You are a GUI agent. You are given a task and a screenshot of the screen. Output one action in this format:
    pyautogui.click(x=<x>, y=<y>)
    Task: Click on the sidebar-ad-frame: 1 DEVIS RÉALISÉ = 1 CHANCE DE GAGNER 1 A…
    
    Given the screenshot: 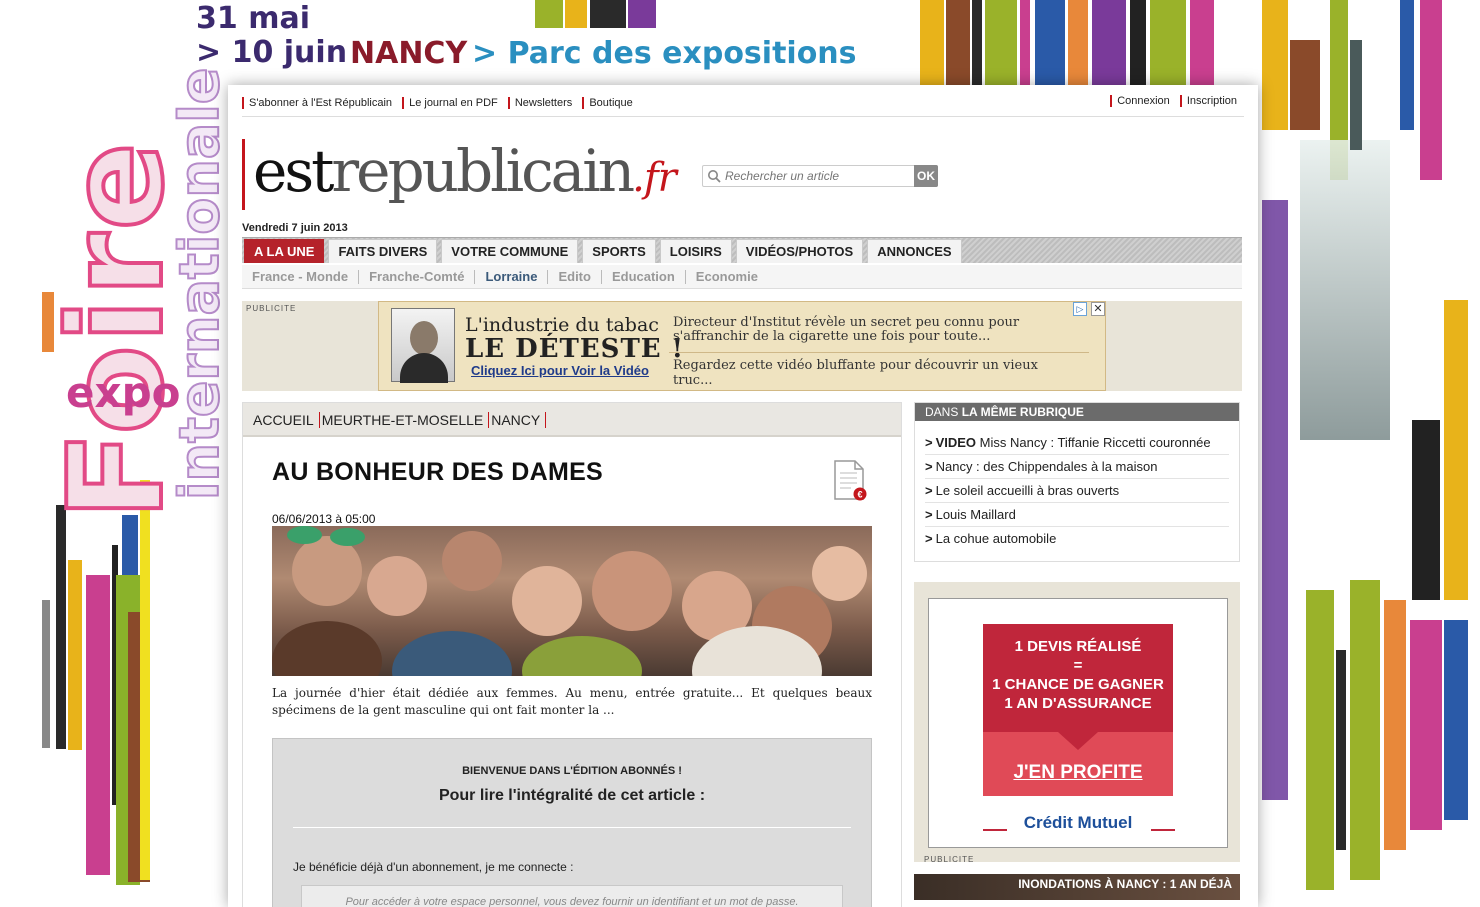 What is the action you would take?
    pyautogui.click(x=1078, y=723)
    